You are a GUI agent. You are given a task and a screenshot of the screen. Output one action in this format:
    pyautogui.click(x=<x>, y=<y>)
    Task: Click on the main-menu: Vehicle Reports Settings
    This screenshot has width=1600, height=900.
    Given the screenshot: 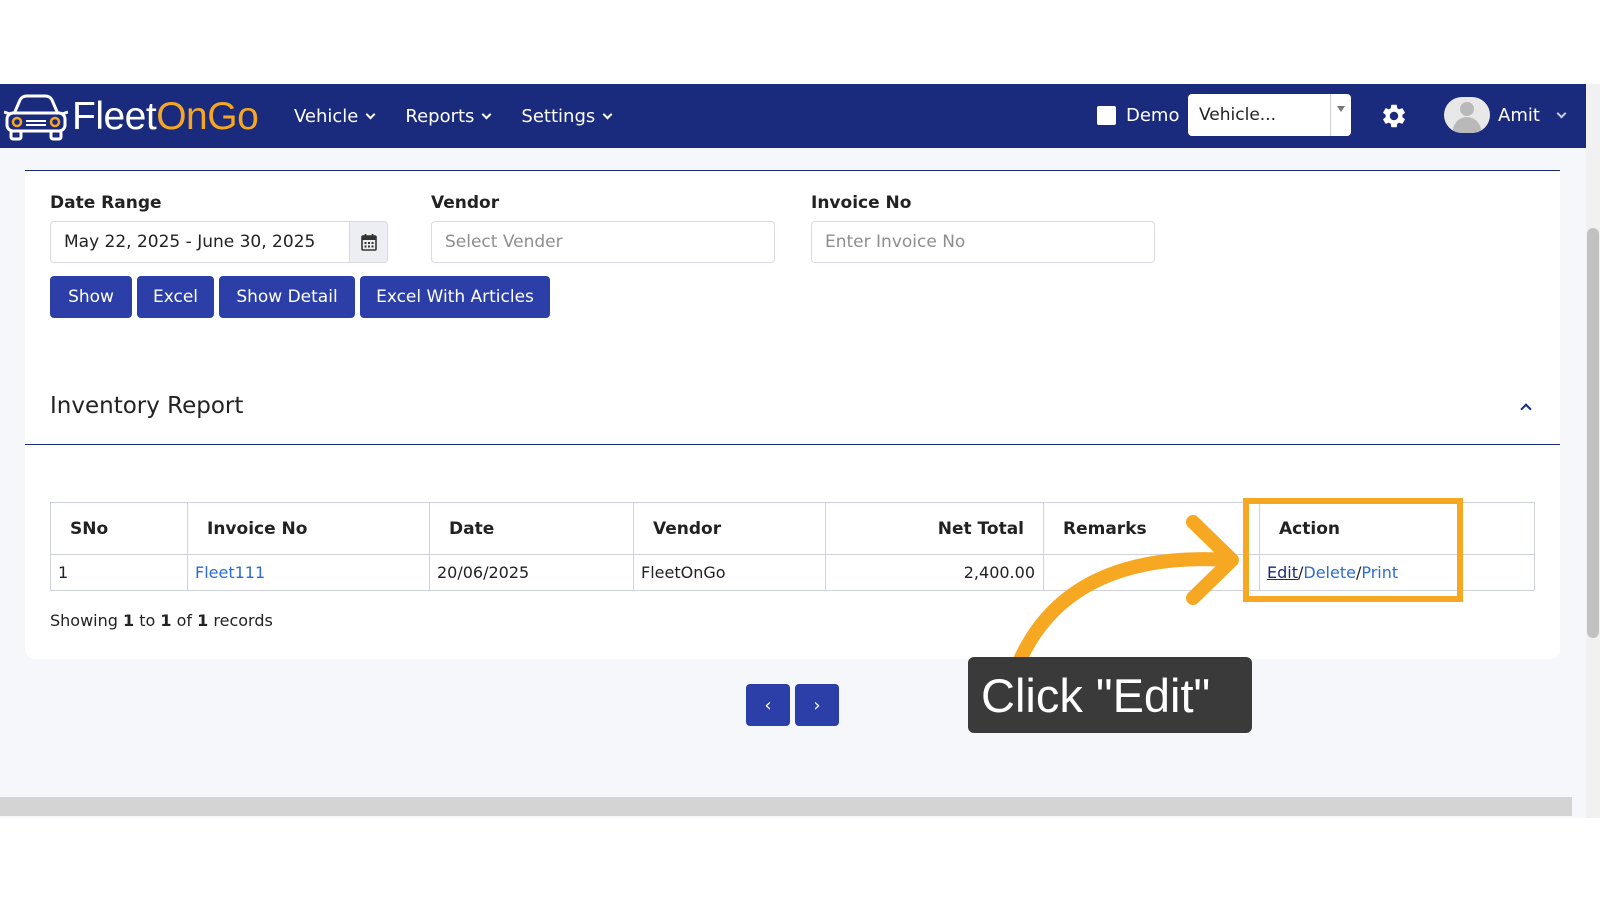 What is the action you would take?
    pyautogui.click(x=453, y=116)
    